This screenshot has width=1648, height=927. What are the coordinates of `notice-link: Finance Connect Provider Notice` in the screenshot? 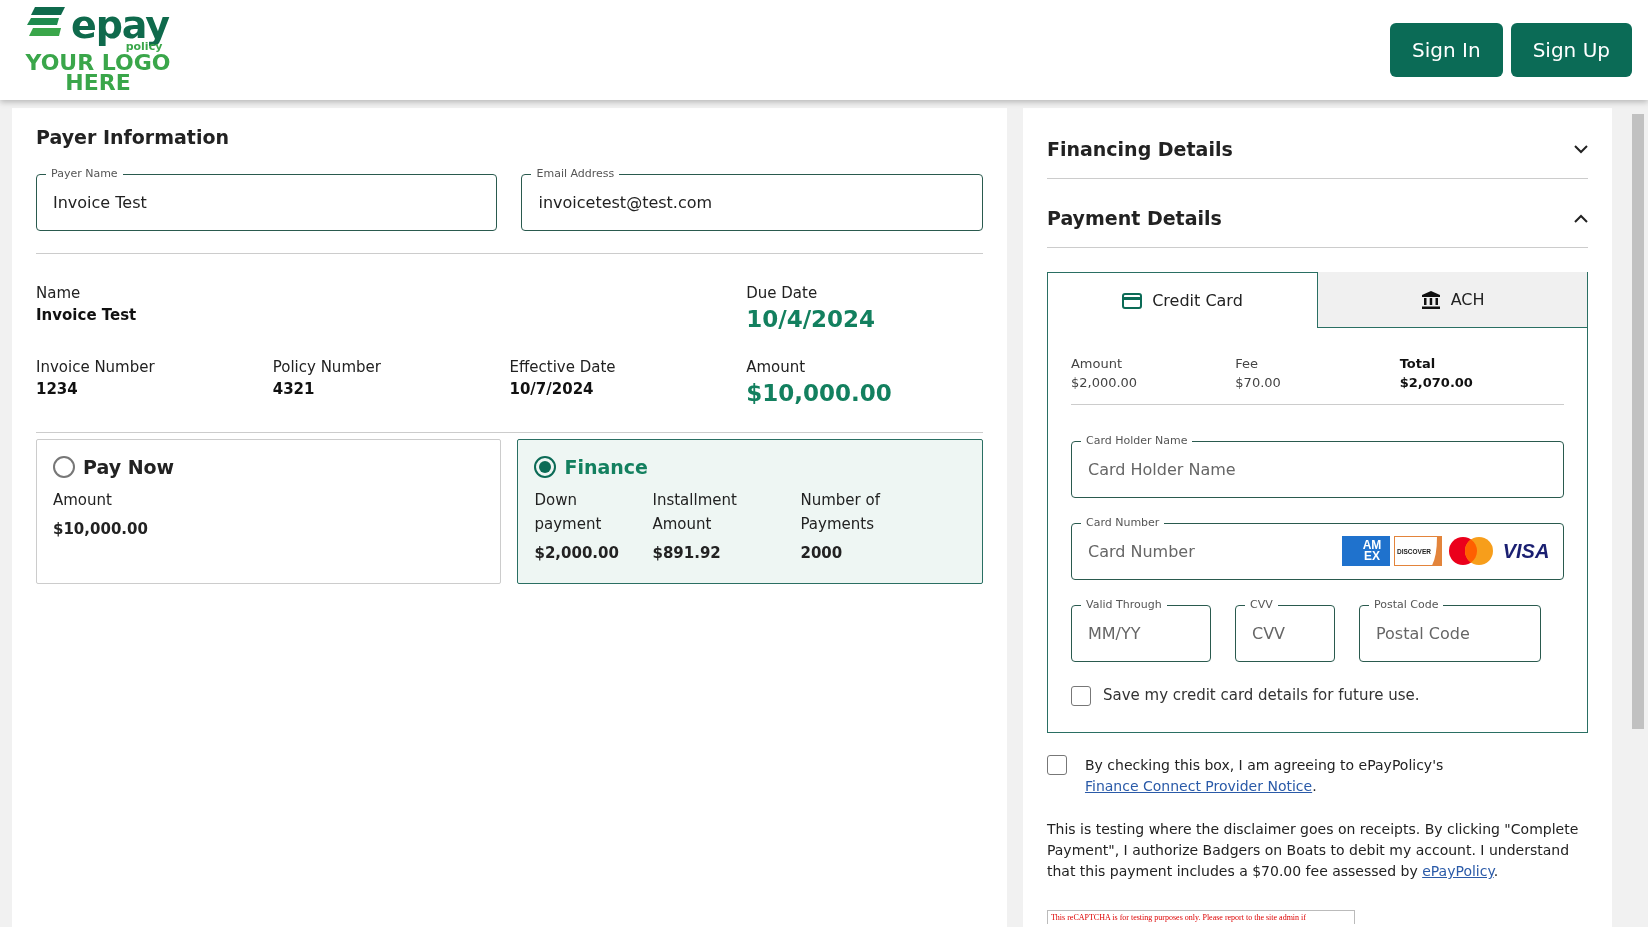 It's located at (1198, 786).